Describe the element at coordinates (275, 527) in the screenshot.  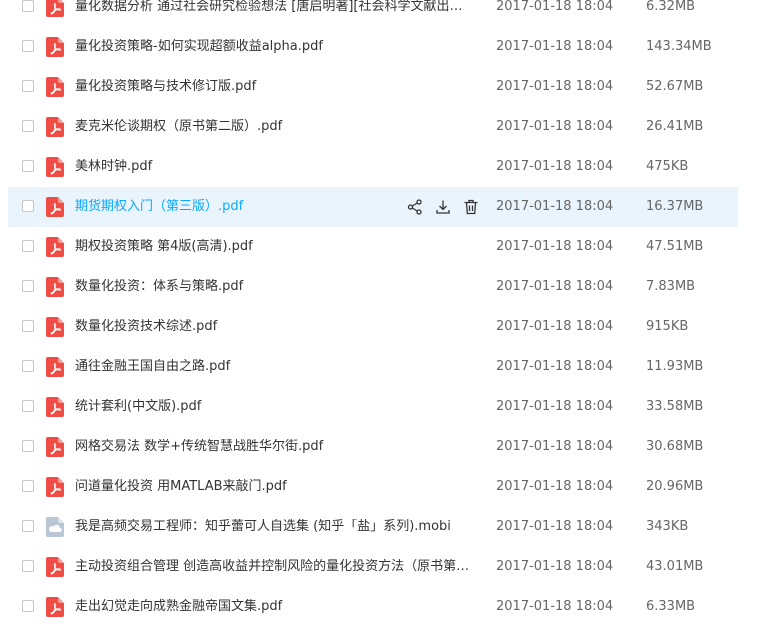
I see `file-name: 我是高频交易工程师：知乎蕾可人自选集 (知乎「盐」系列).mobi` at that location.